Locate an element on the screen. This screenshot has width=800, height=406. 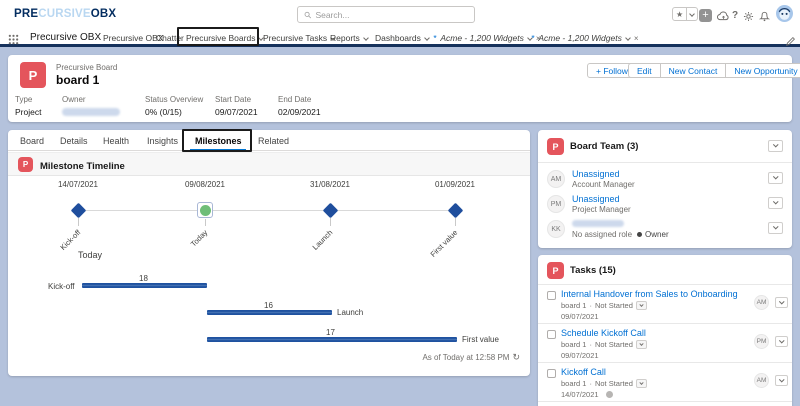
task-title-link: Kickoff Call is located at coordinates (583, 372).